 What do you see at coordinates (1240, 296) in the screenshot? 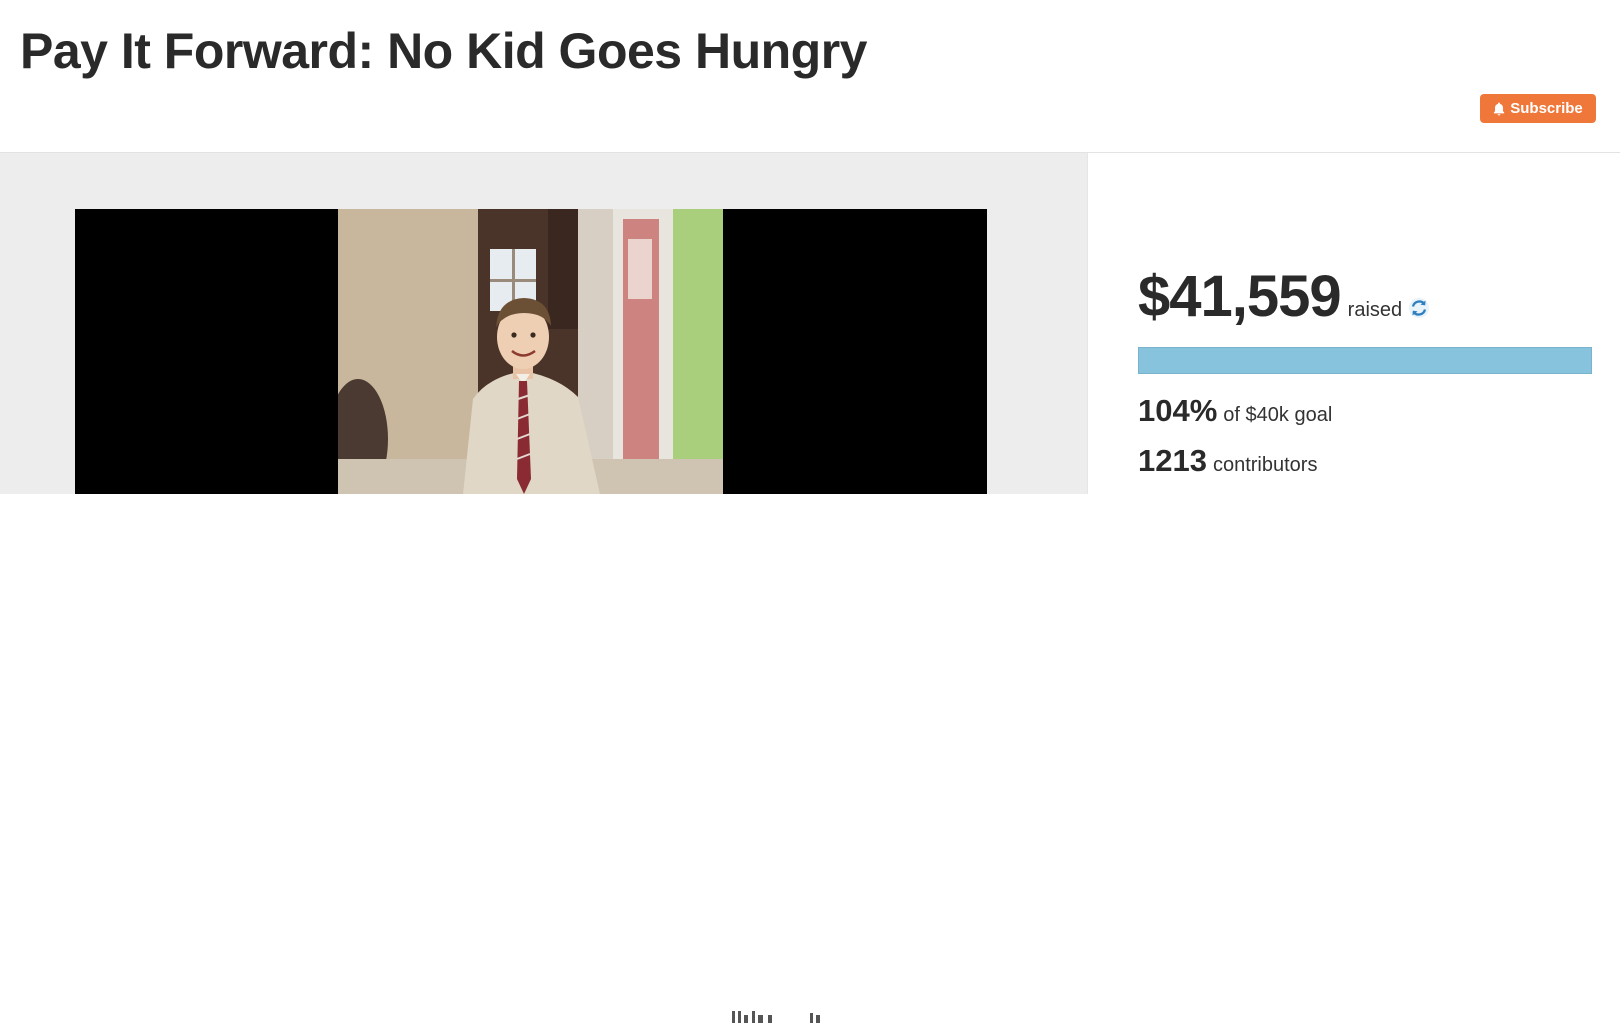
I see `amount-value: $41,559` at bounding box center [1240, 296].